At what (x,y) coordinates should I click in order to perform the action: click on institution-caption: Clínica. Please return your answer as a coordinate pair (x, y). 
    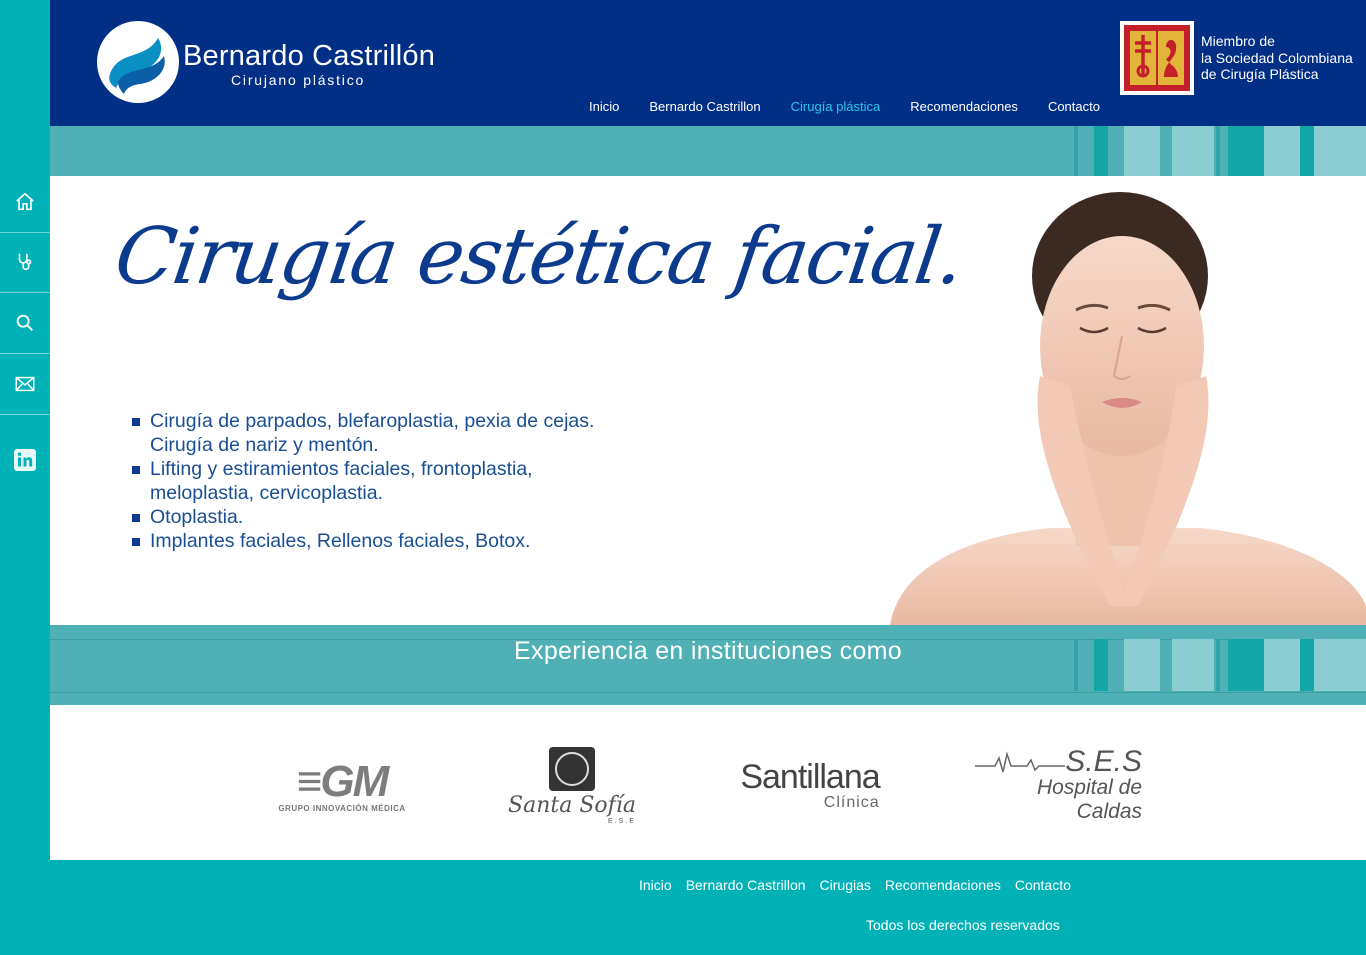
    Looking at the image, I should click on (851, 802).